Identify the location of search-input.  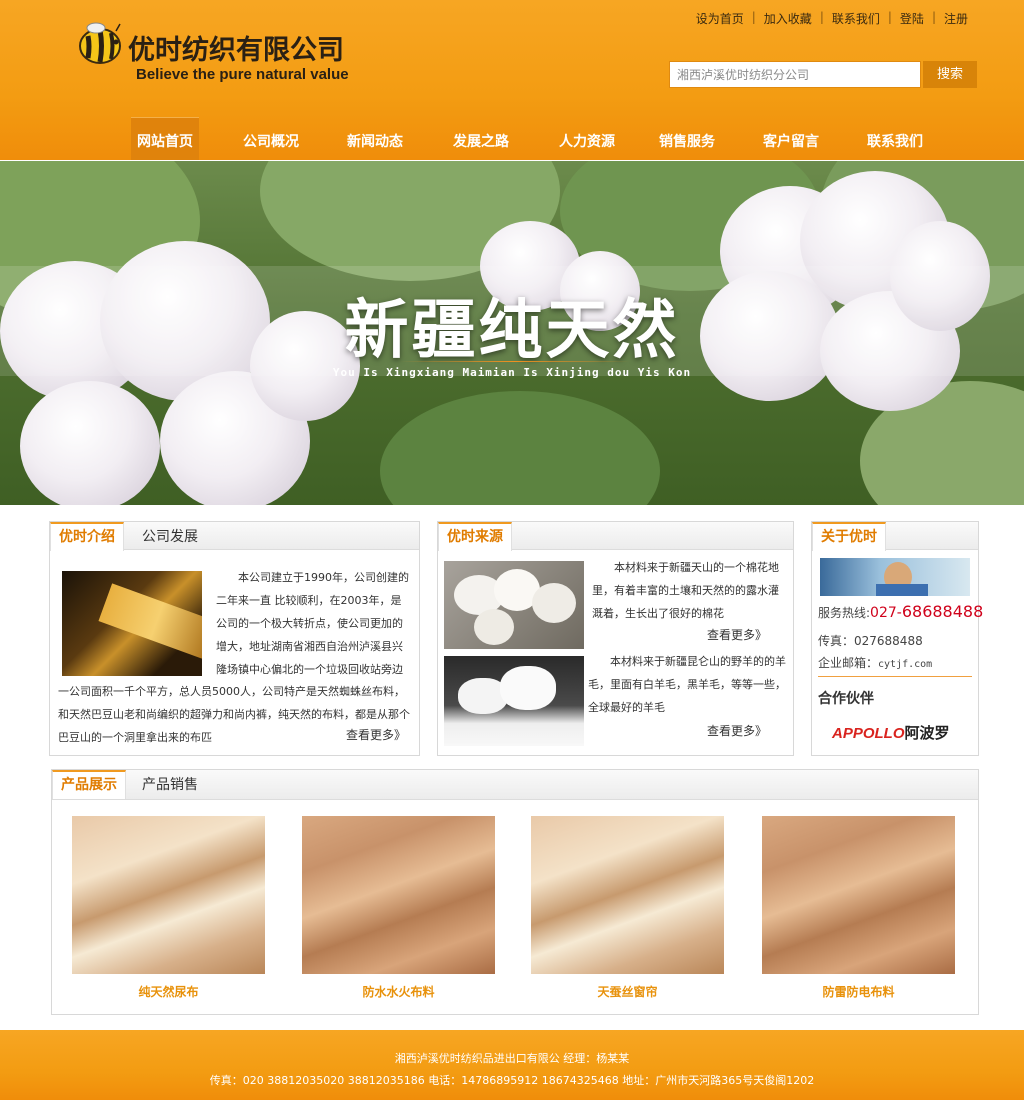
(795, 74).